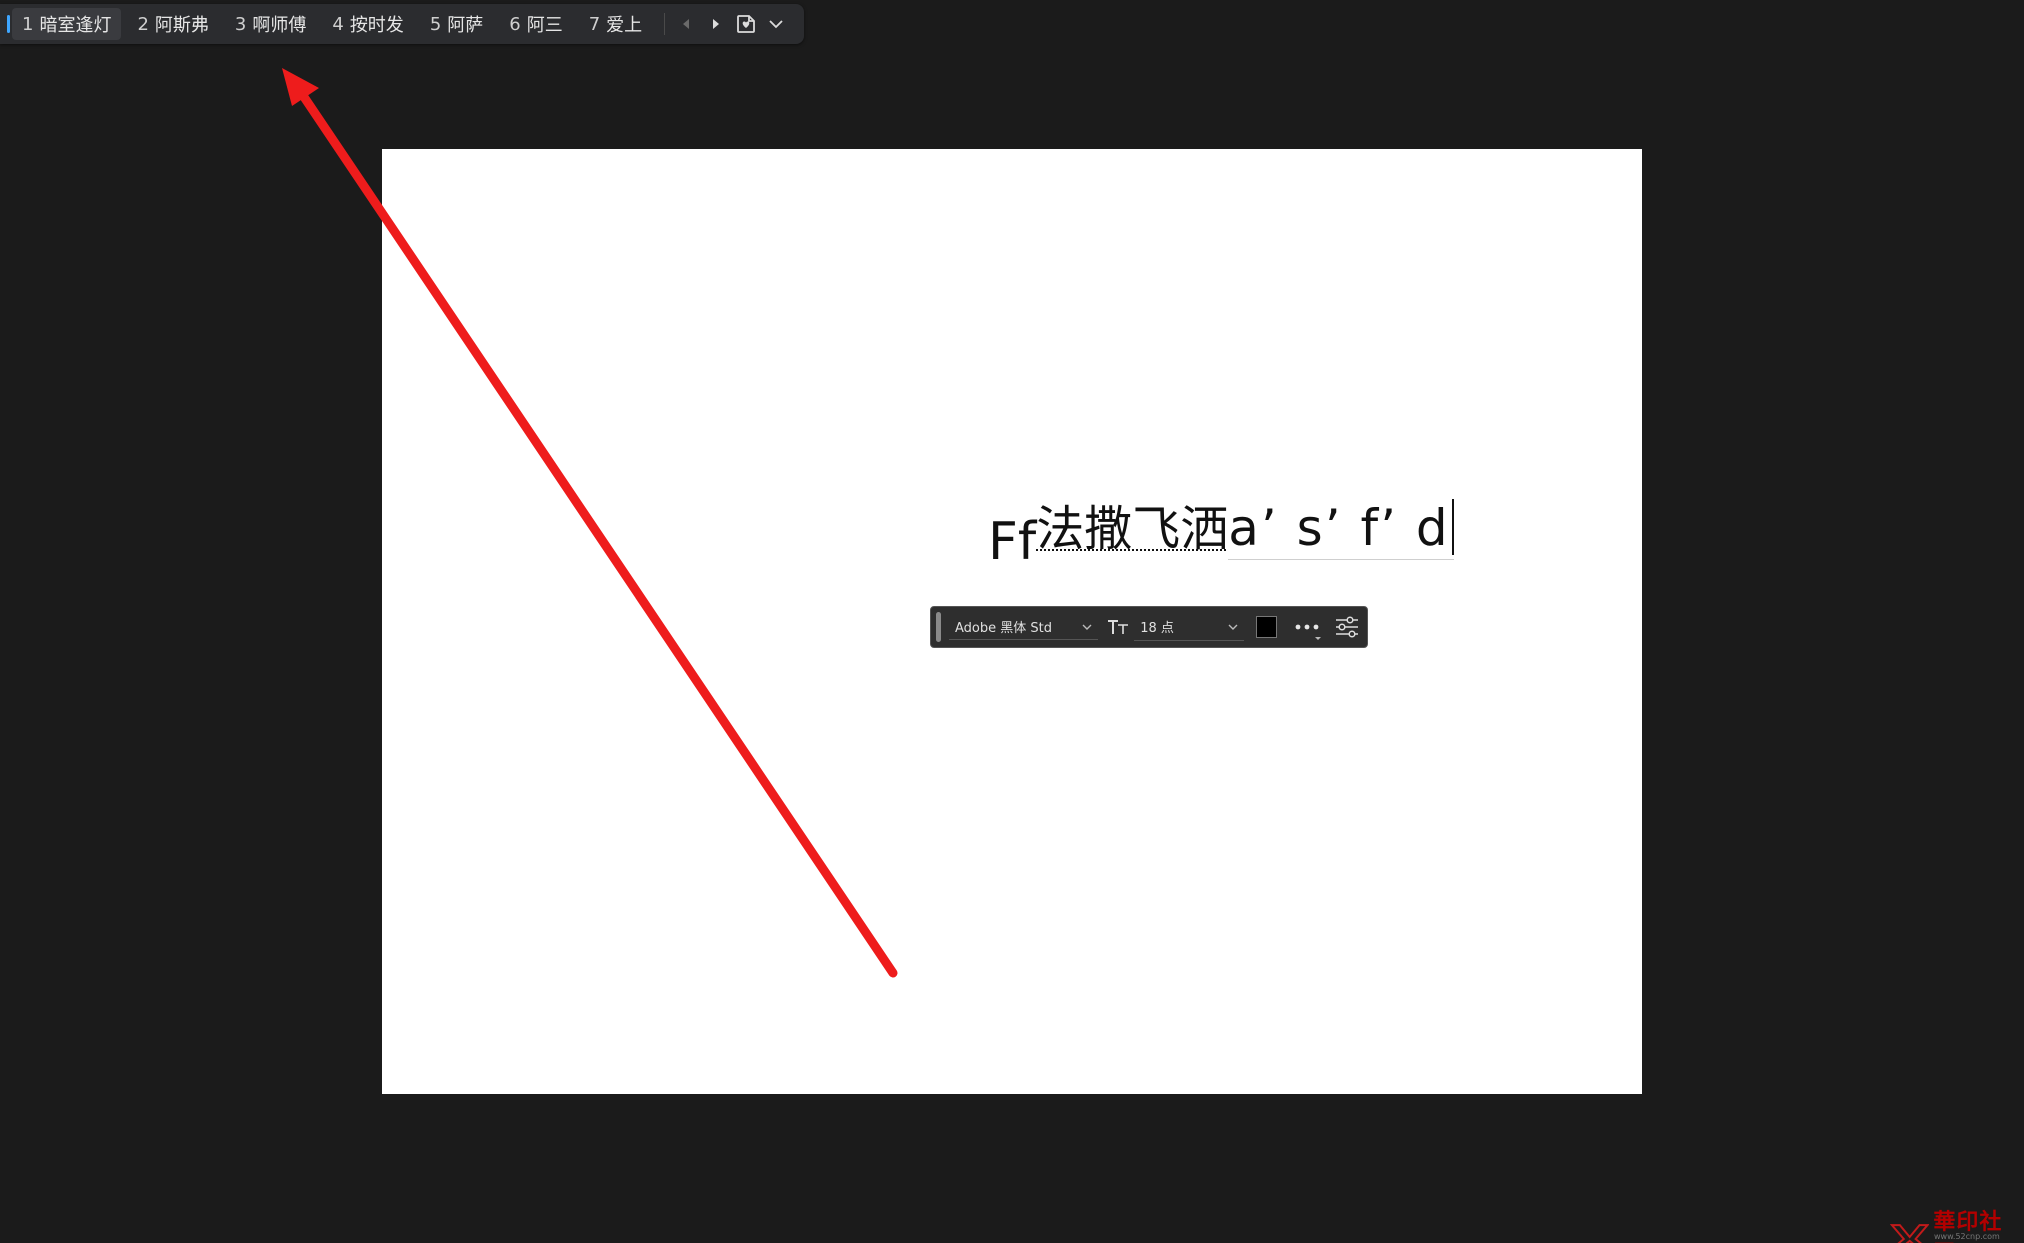 Image resolution: width=2024 pixels, height=1243 pixels. I want to click on font-size-value: 18 点, so click(1157, 628).